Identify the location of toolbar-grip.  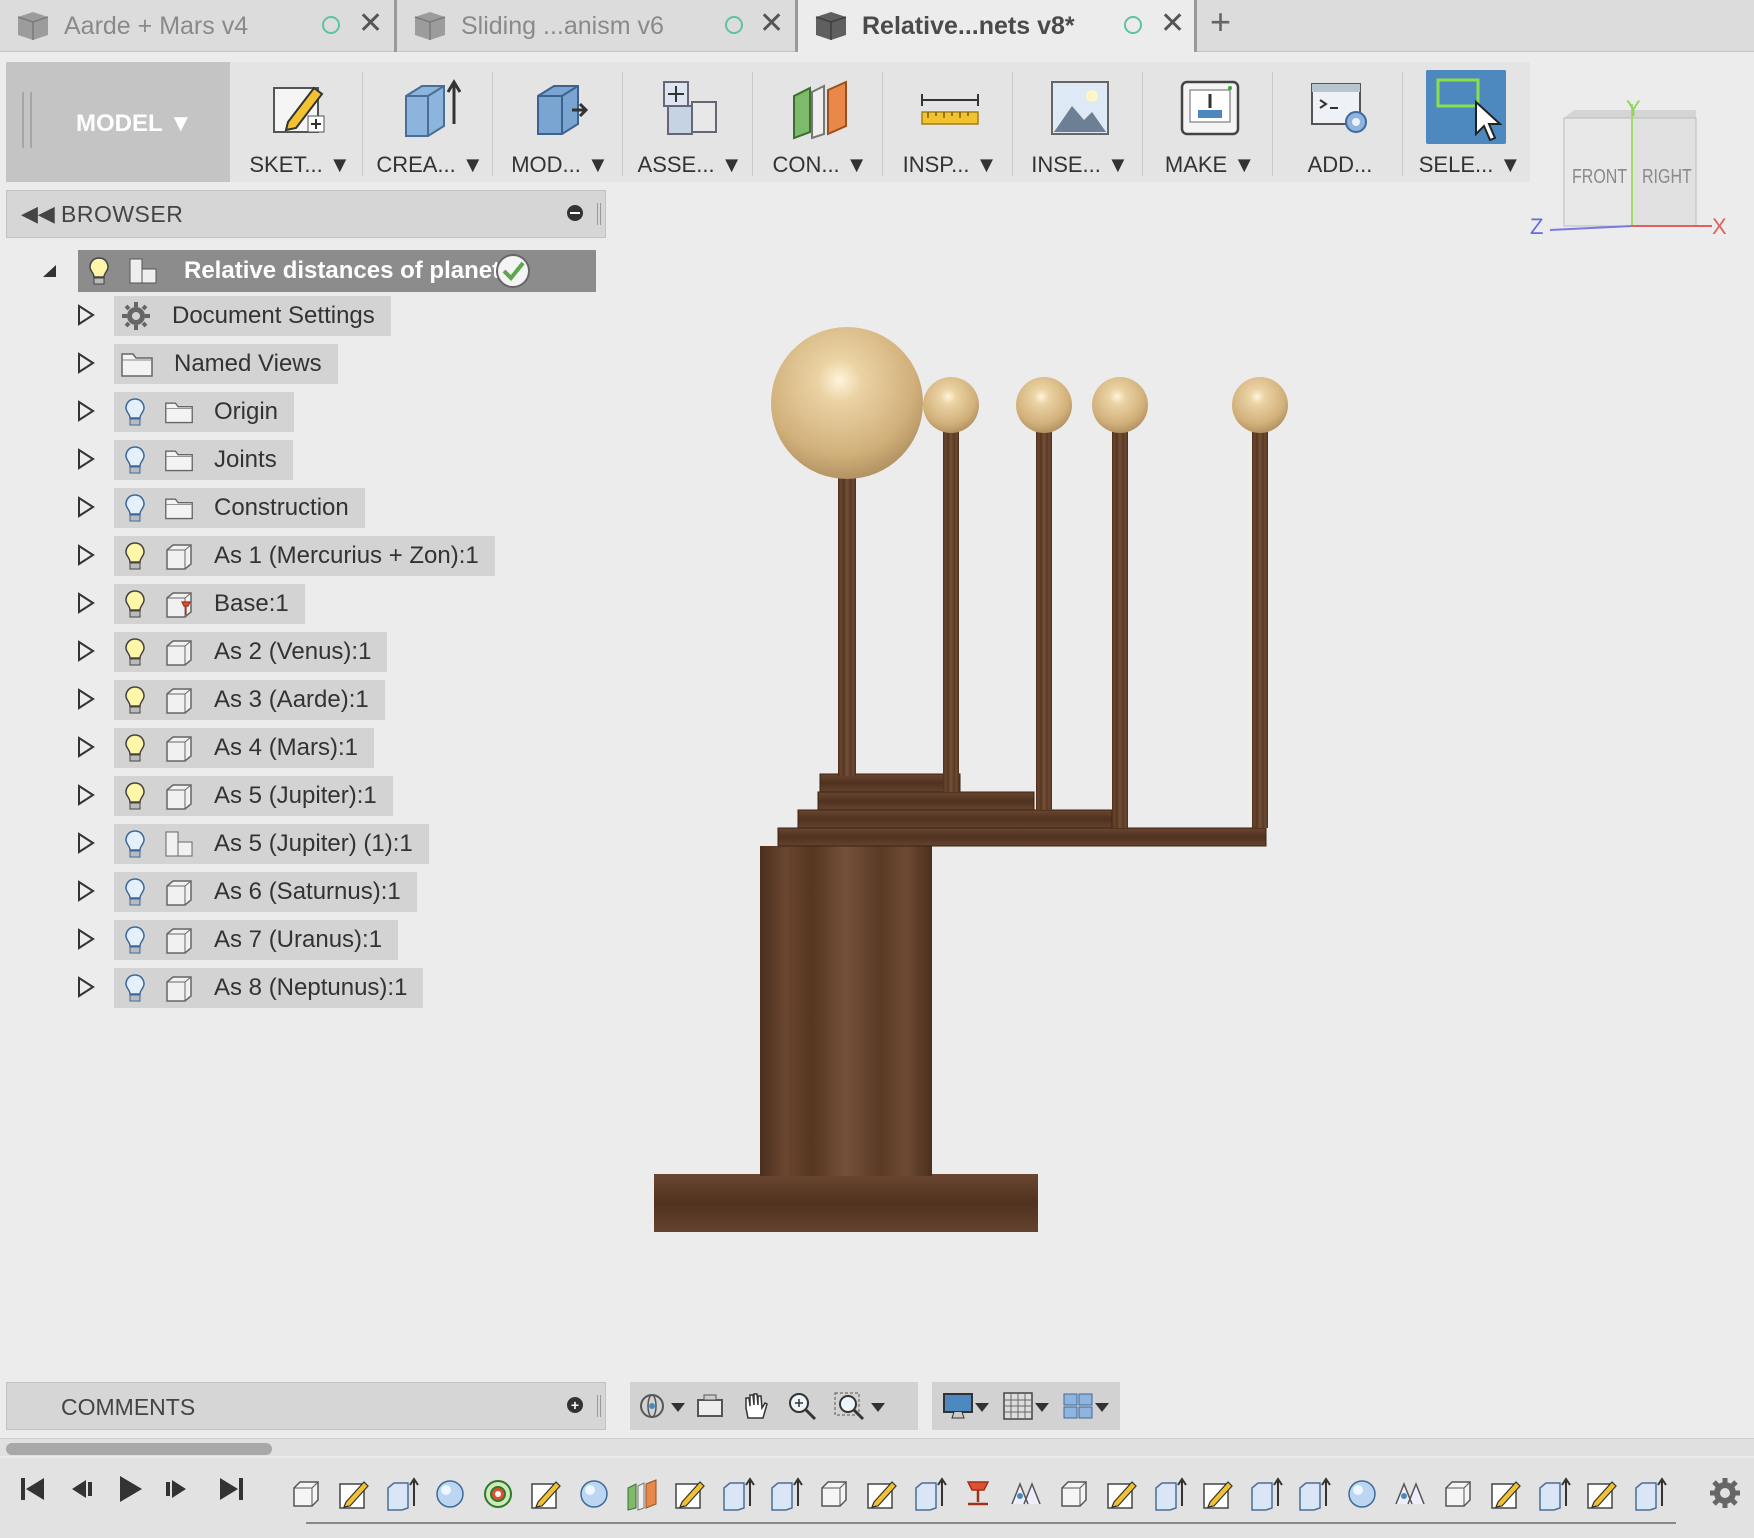
(27, 120).